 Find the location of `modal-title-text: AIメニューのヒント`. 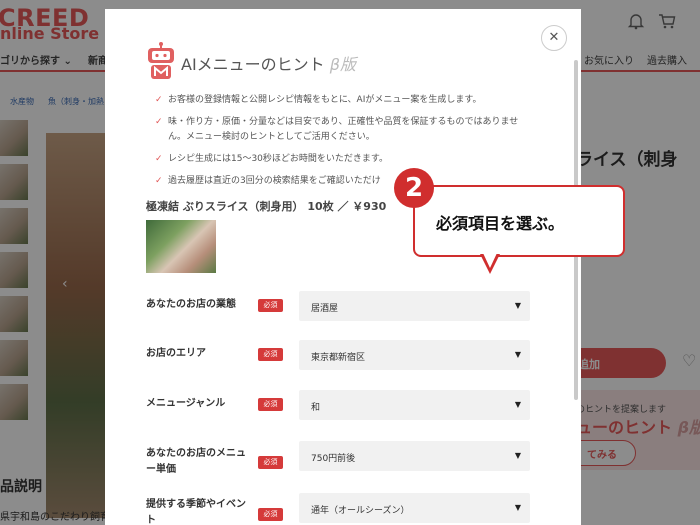

modal-title-text: AIメニューのヒント is located at coordinates (253, 64).